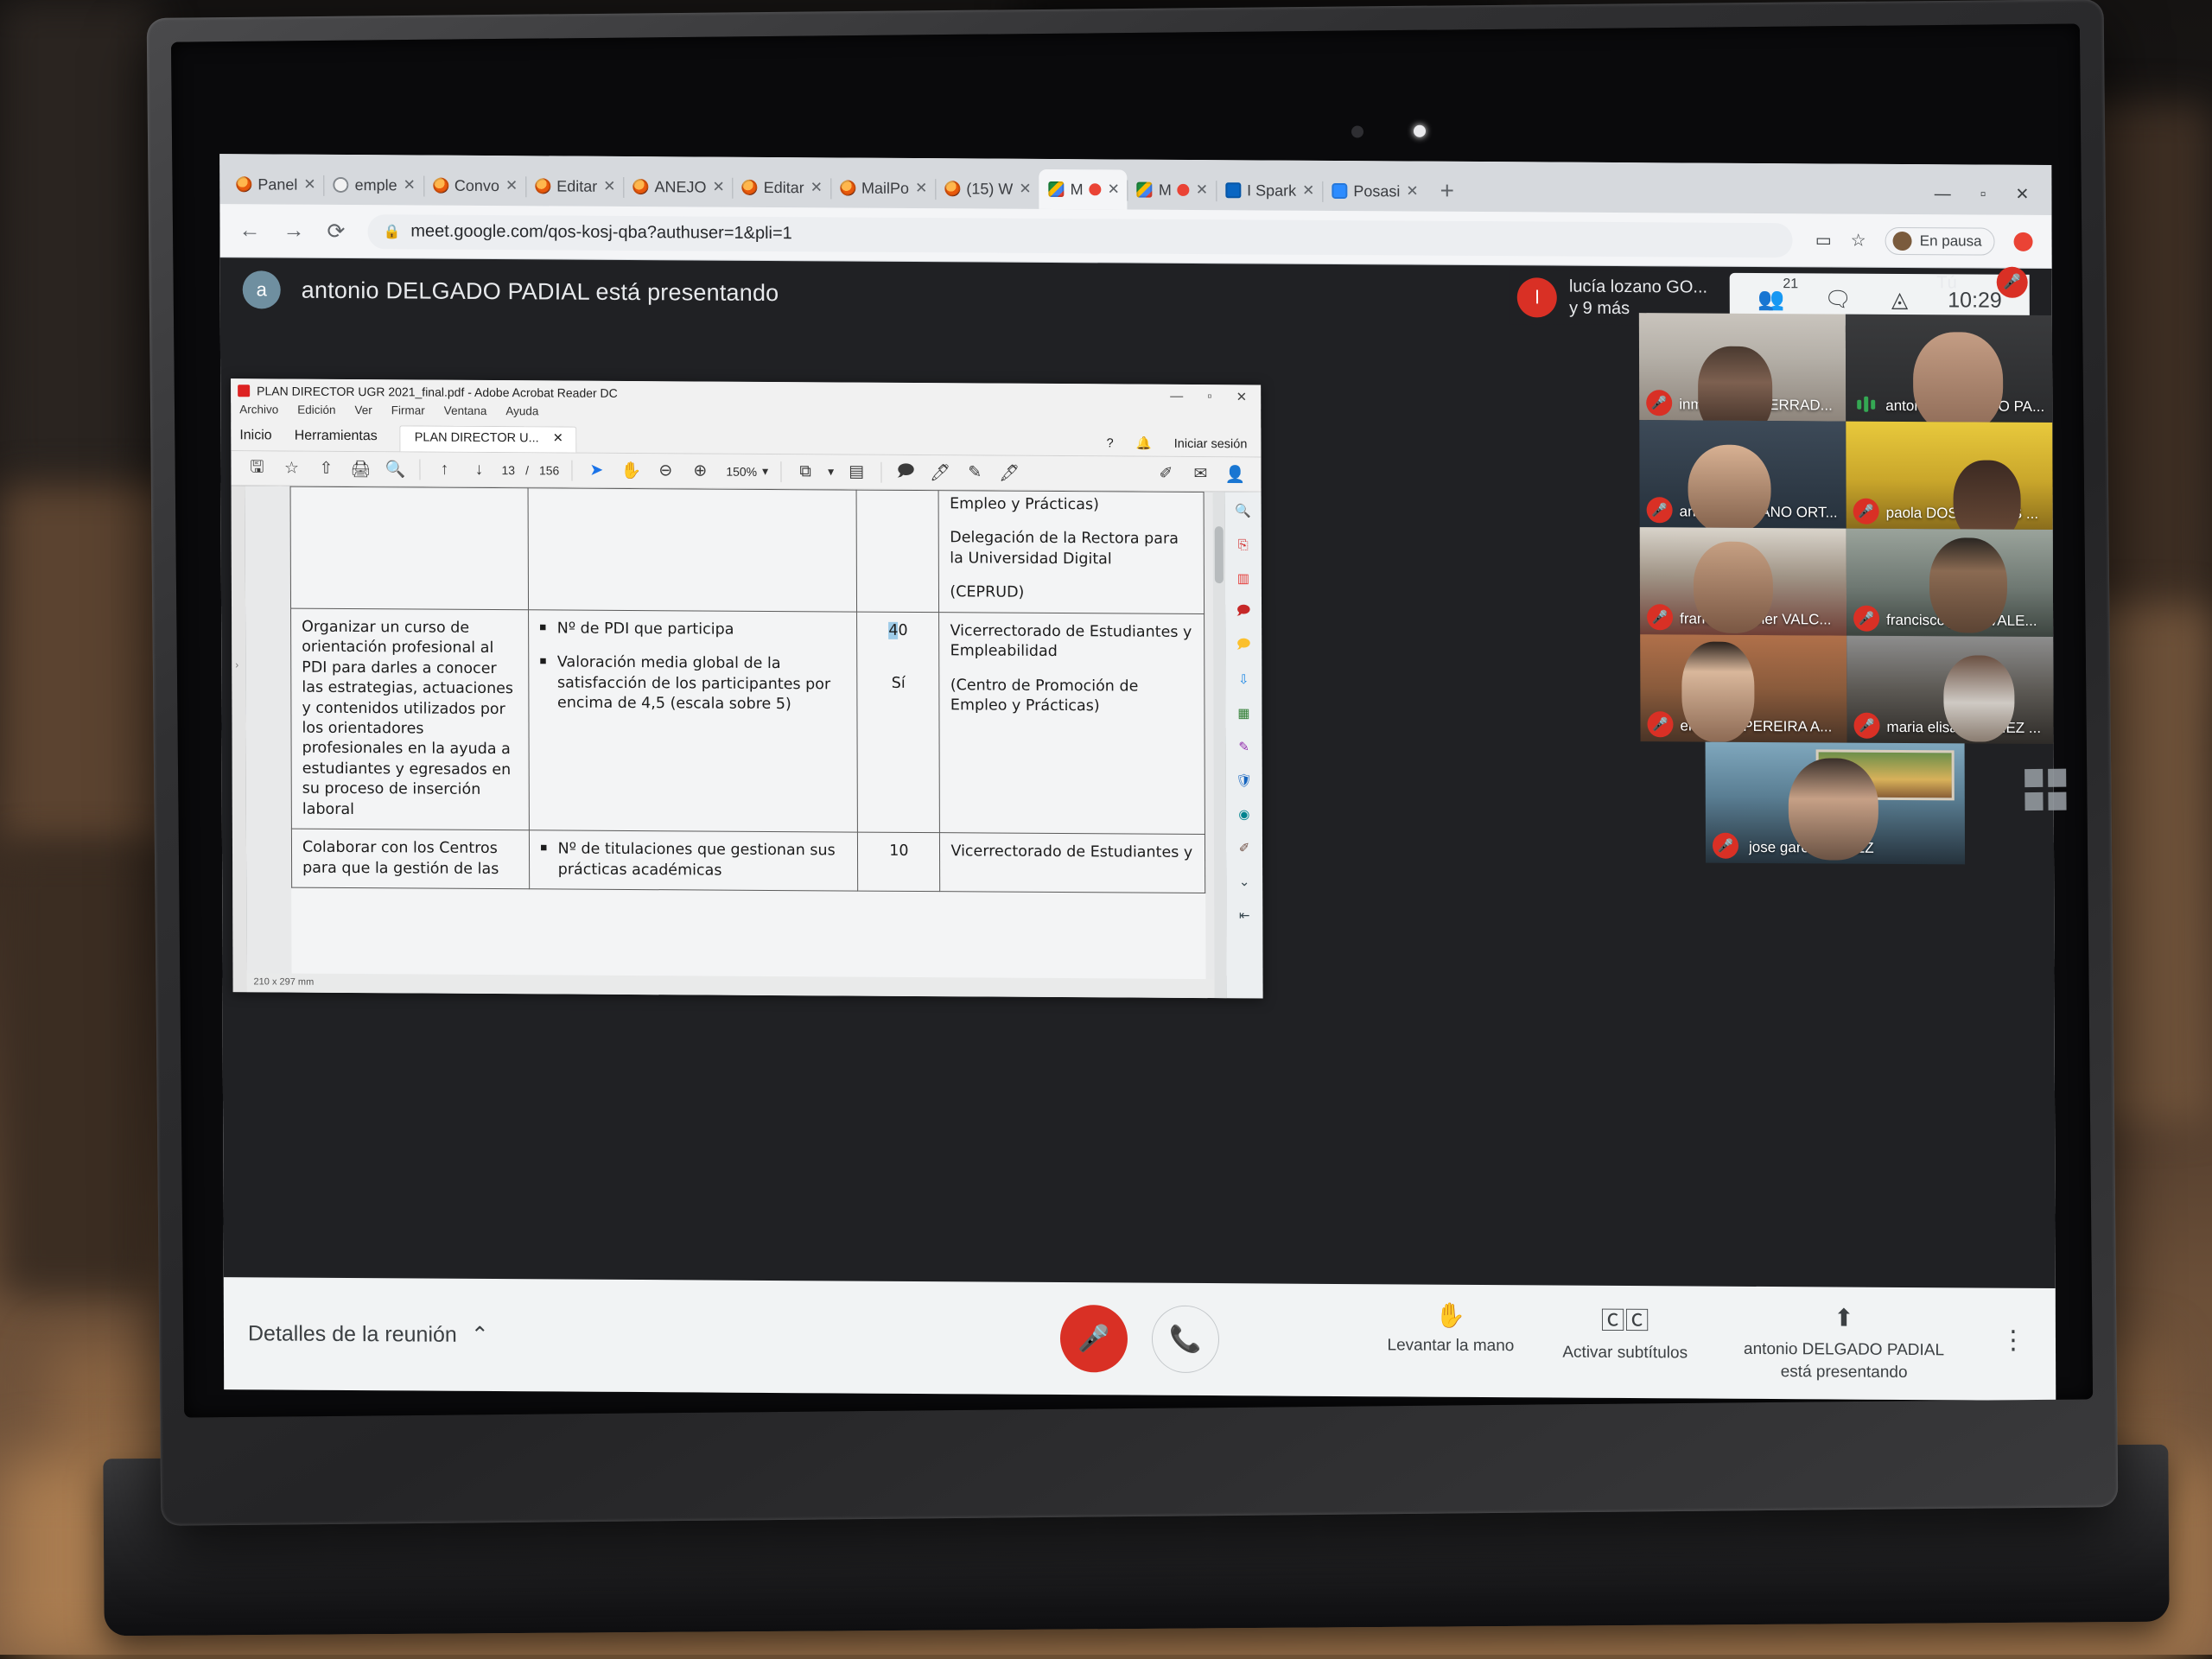  I want to click on cast-icon: ▭, so click(1823, 240).